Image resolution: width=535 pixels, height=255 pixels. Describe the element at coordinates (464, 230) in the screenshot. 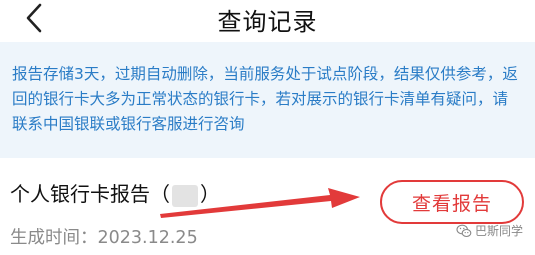

I see `wechat-icon` at that location.